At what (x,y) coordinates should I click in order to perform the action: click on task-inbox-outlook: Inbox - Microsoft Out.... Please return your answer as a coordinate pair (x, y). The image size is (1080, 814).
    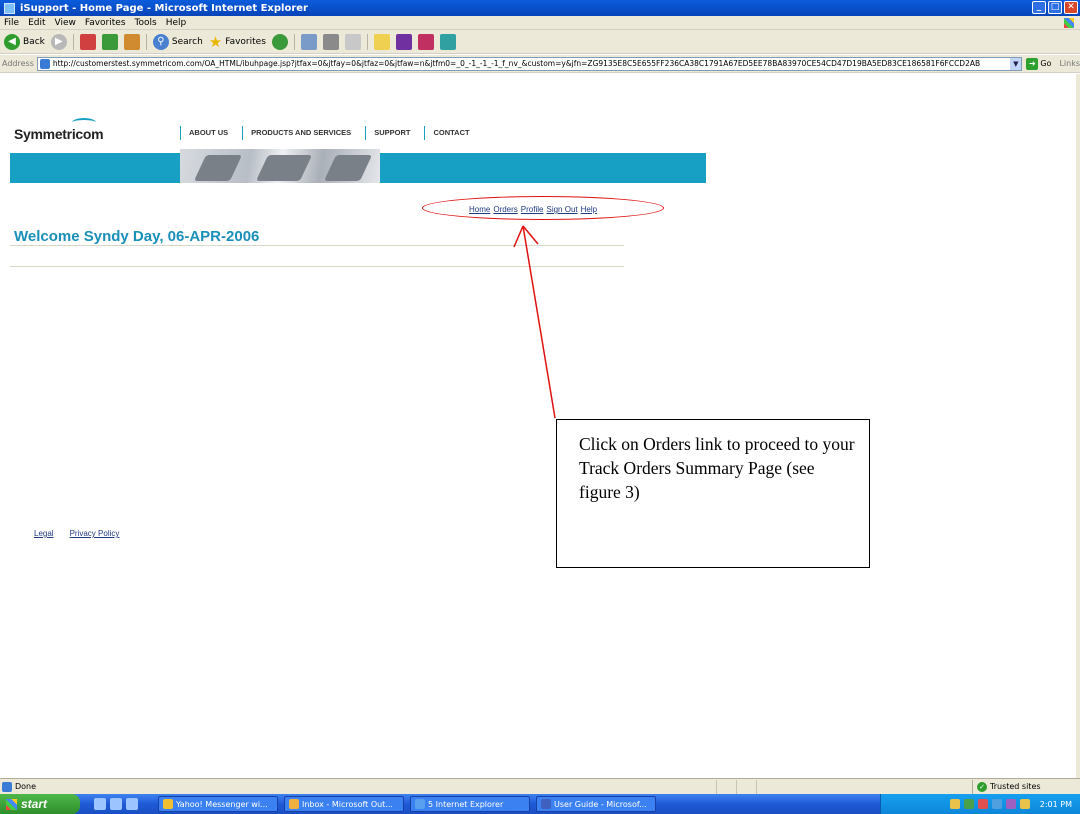
    Looking at the image, I should click on (344, 804).